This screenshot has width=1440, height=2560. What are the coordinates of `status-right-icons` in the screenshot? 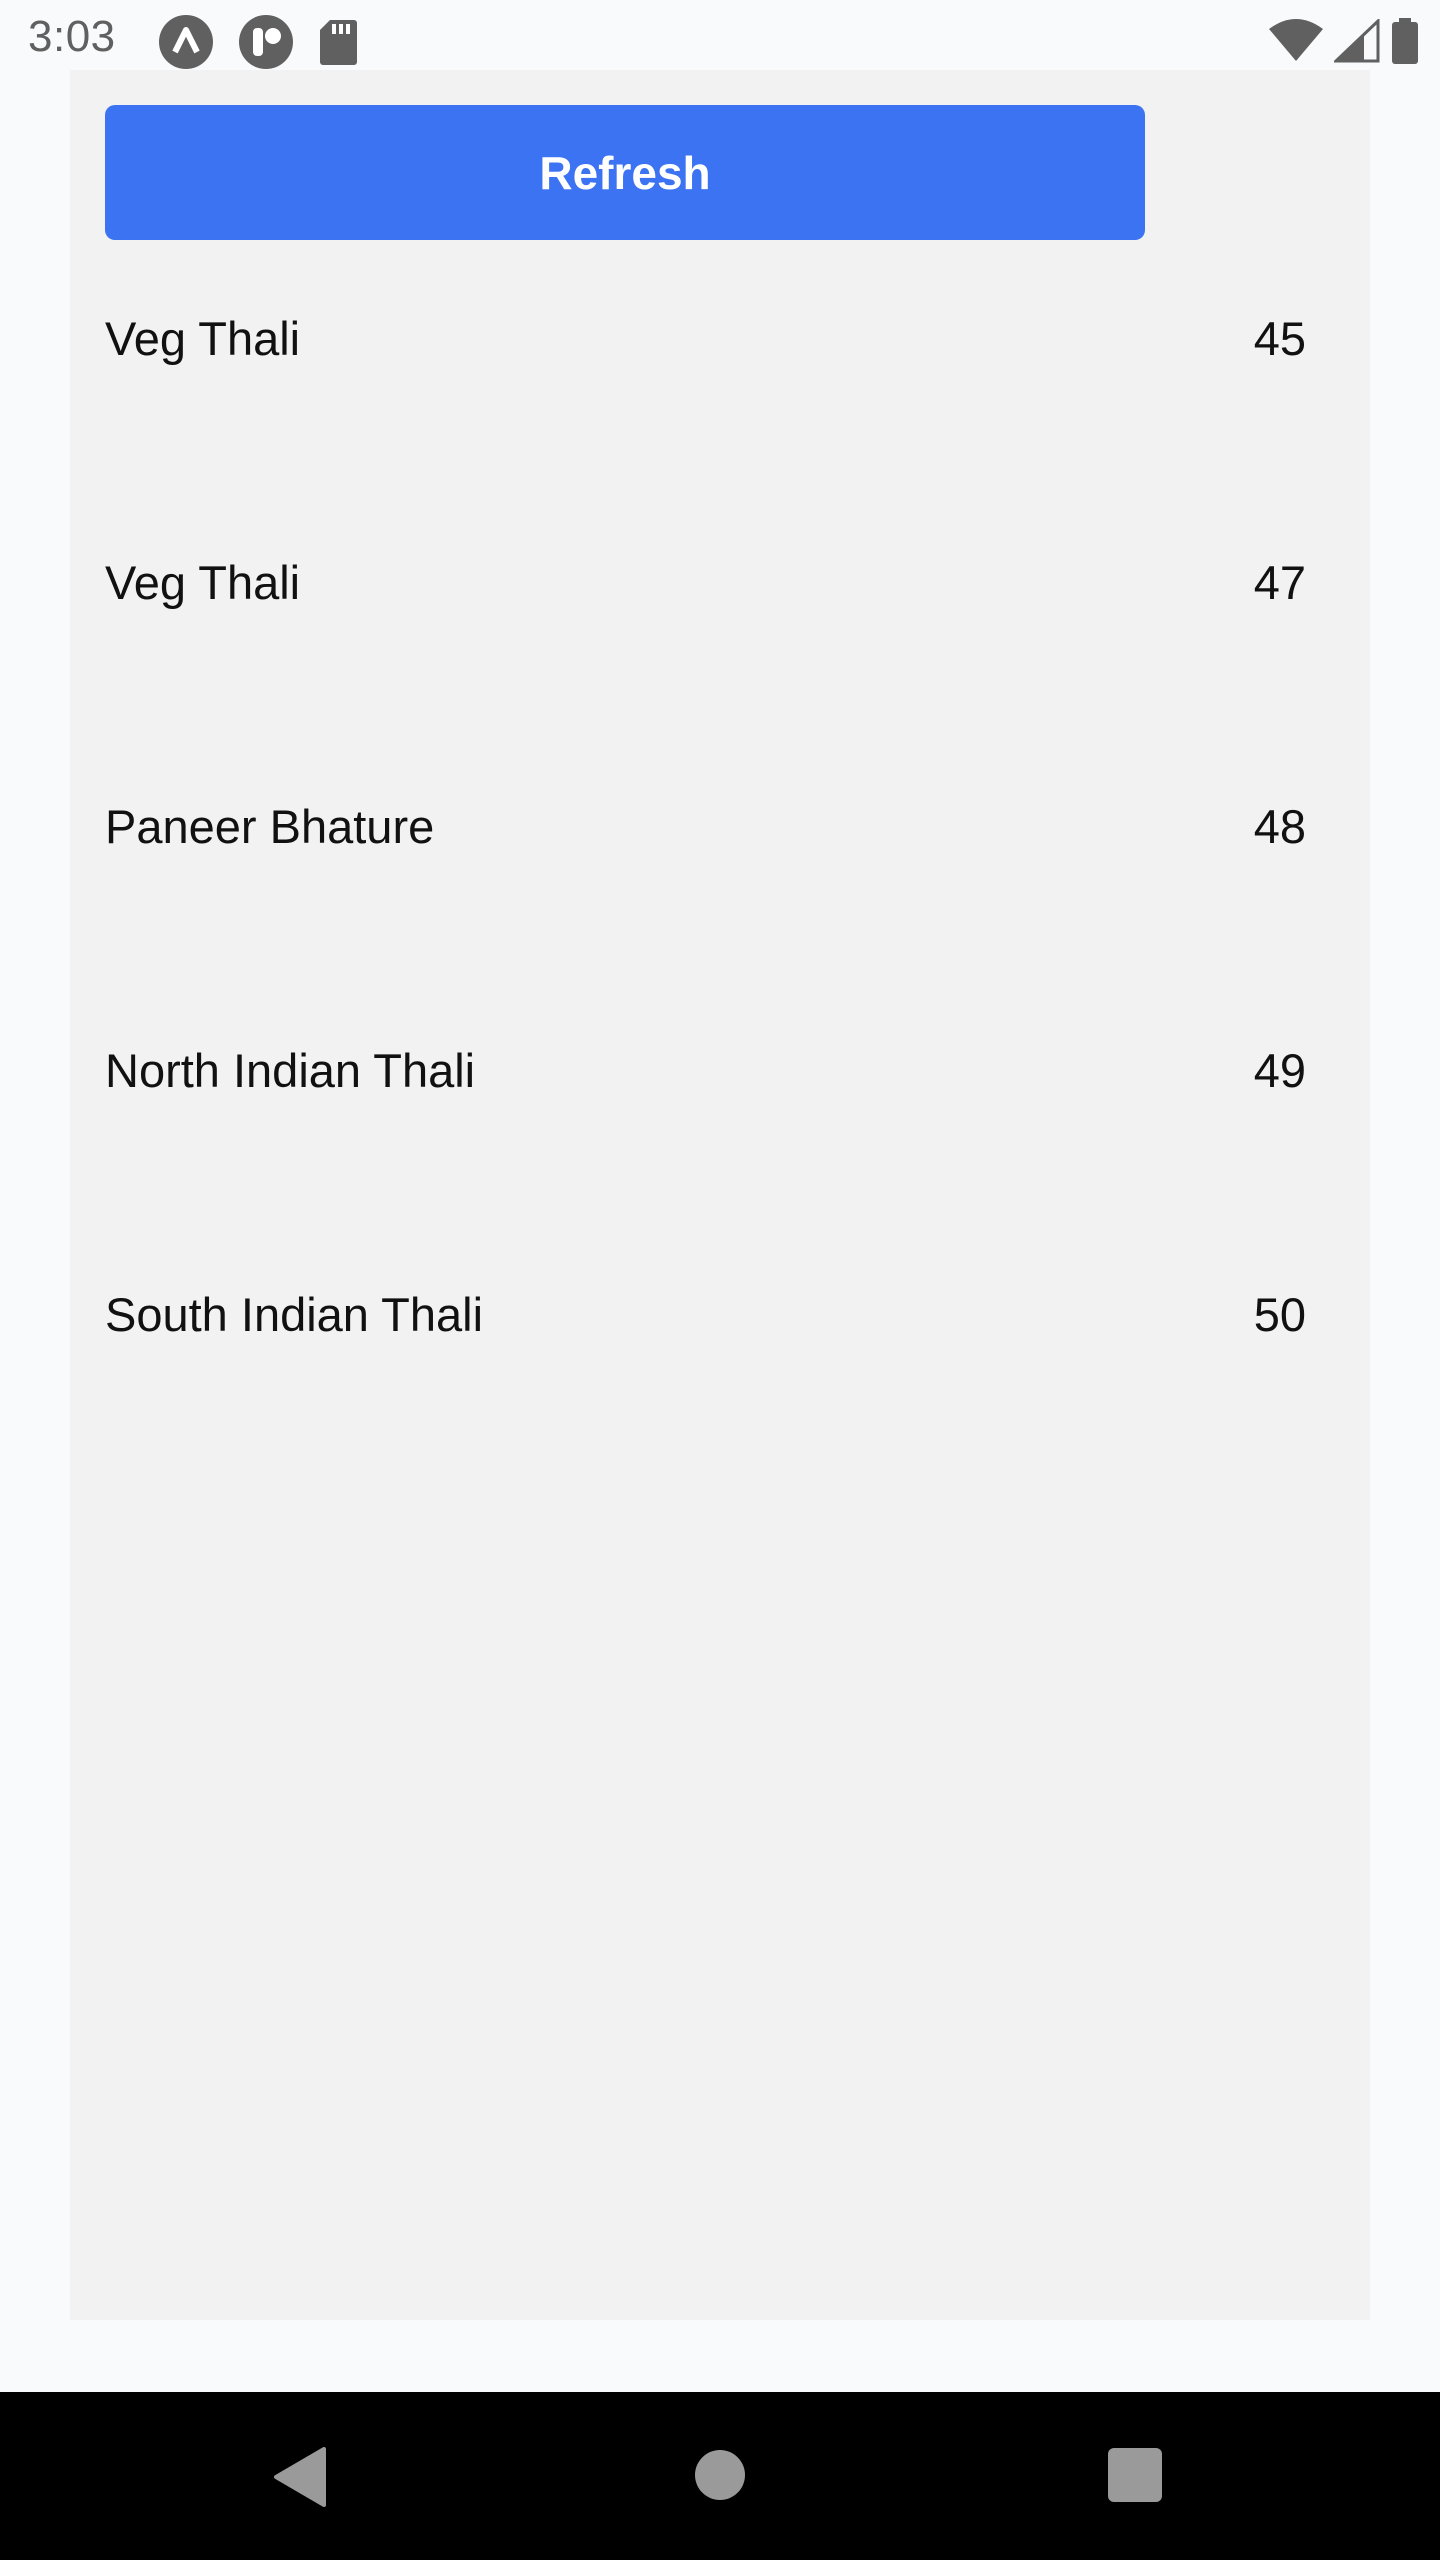 It's located at (1344, 41).